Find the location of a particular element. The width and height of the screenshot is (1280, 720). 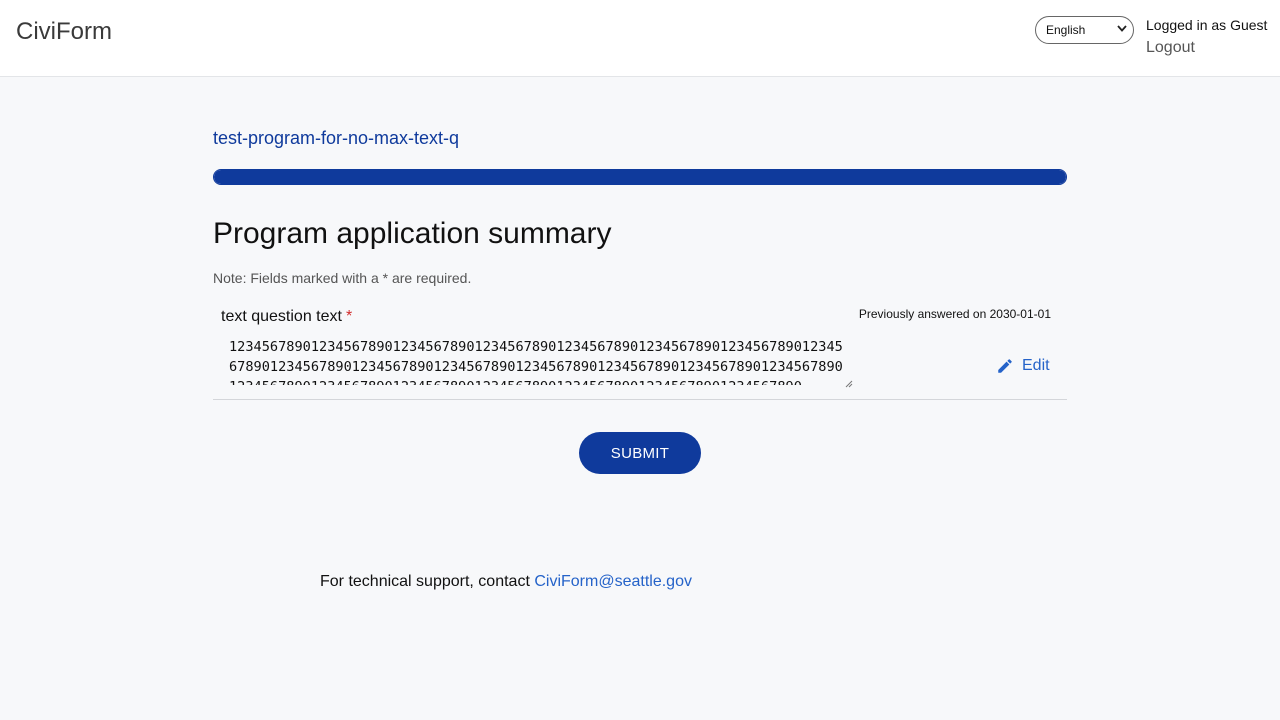

edit-label: Edit is located at coordinates (1036, 365).